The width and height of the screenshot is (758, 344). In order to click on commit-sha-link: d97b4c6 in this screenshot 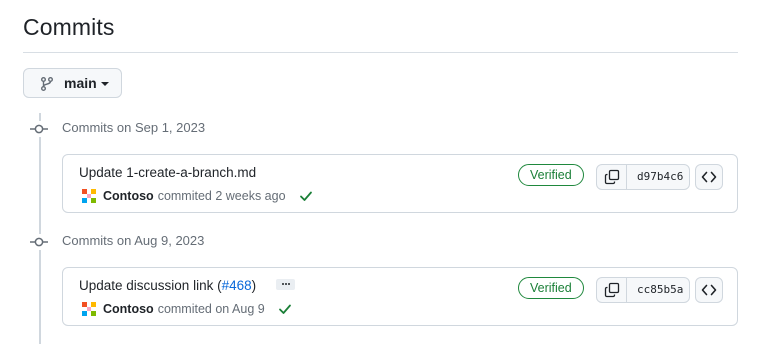, I will do `click(658, 177)`.